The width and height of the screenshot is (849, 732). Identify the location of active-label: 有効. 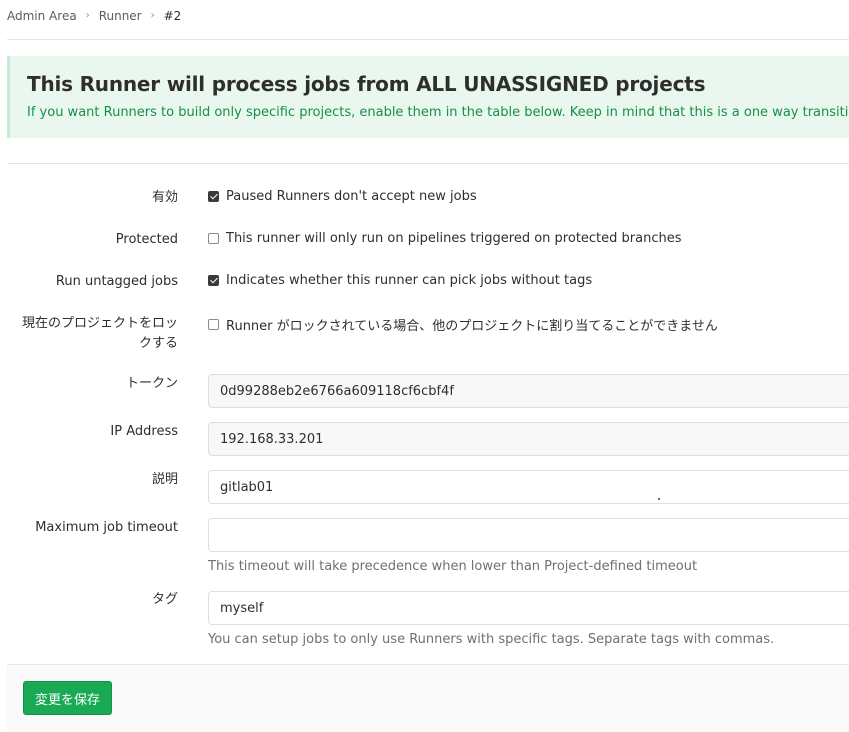
(164, 197).